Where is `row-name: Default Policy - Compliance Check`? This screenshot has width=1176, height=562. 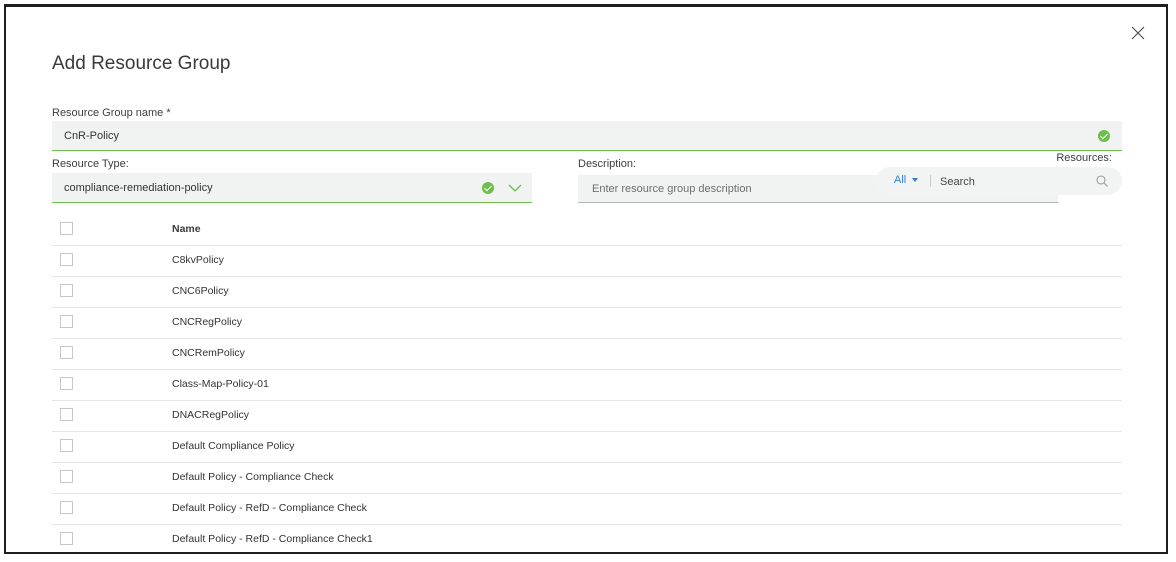
row-name: Default Policy - Compliance Check is located at coordinates (253, 477).